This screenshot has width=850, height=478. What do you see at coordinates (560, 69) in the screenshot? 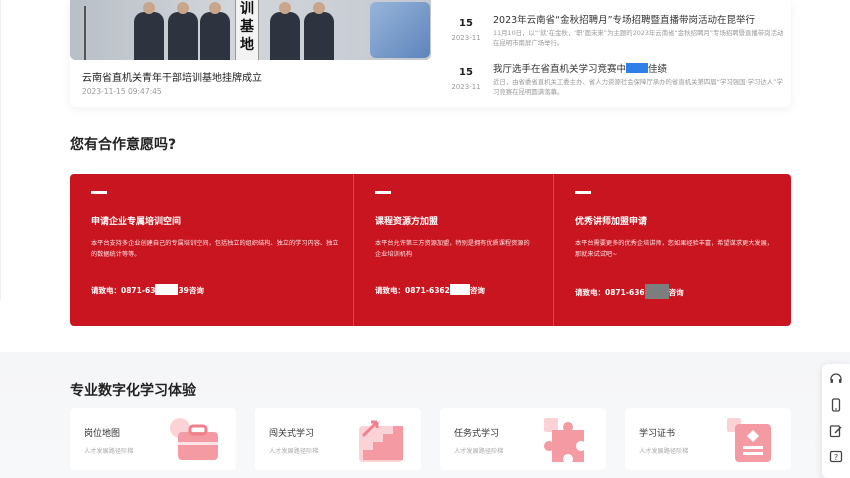
I see `news-title-part: 我厅选手在省直机关学习竞赛中` at bounding box center [560, 69].